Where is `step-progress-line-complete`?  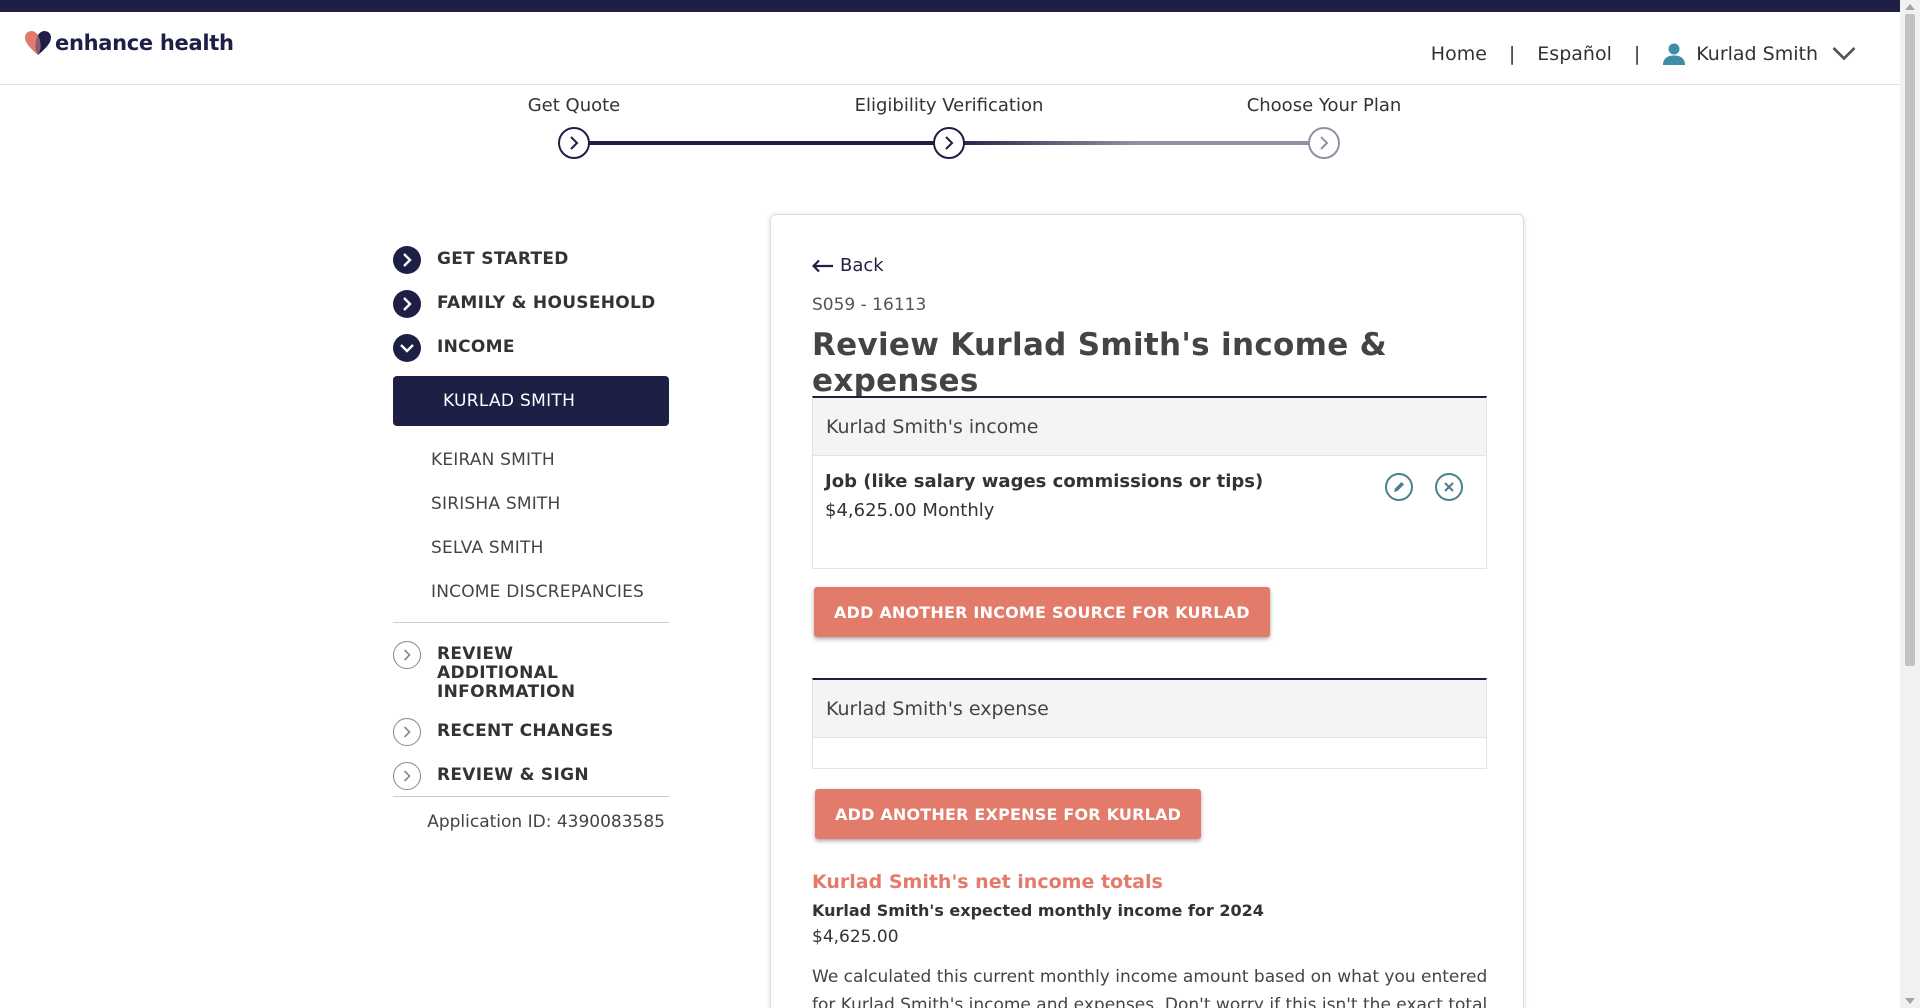 step-progress-line-complete is located at coordinates (761, 143).